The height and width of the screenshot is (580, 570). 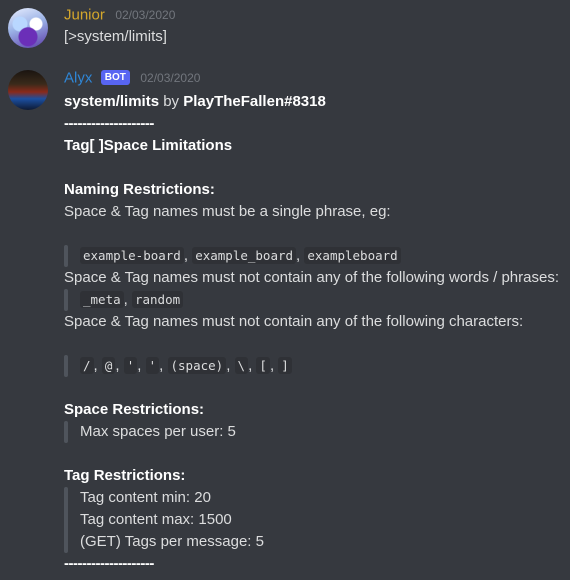 I want to click on examples-quote-bar, so click(x=66, y=256).